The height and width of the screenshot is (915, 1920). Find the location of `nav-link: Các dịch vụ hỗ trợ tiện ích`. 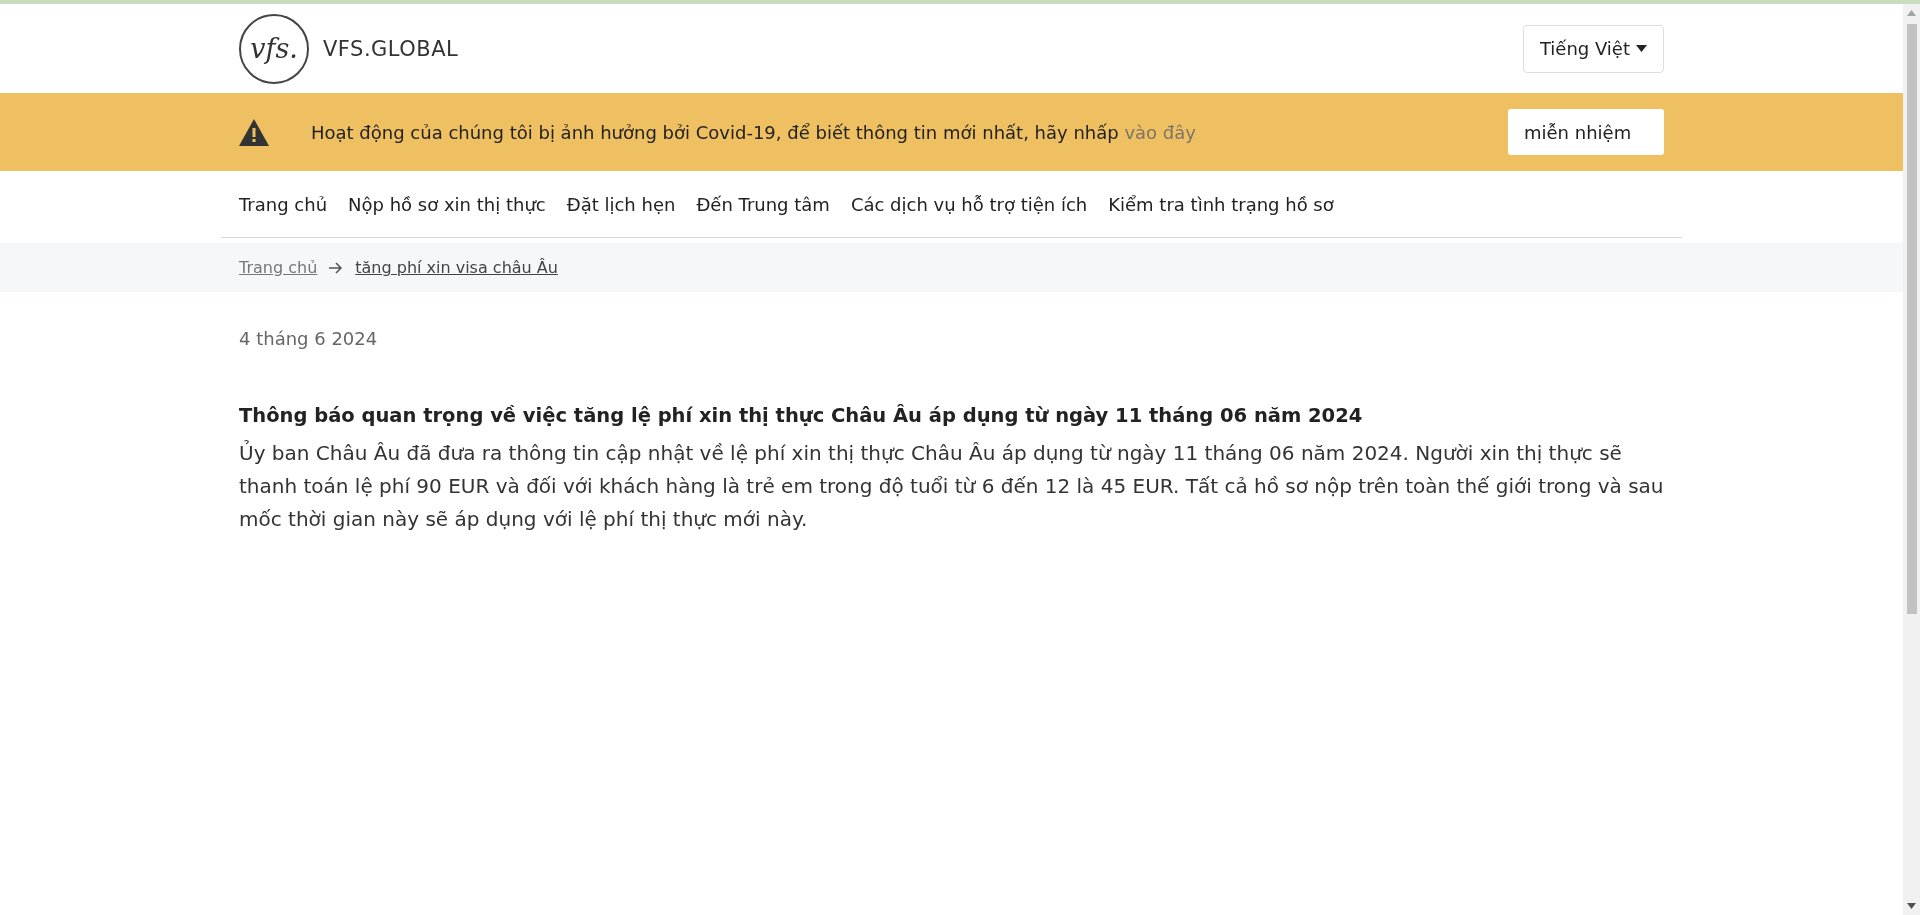

nav-link: Các dịch vụ hỗ trợ tiện ích is located at coordinates (969, 204).